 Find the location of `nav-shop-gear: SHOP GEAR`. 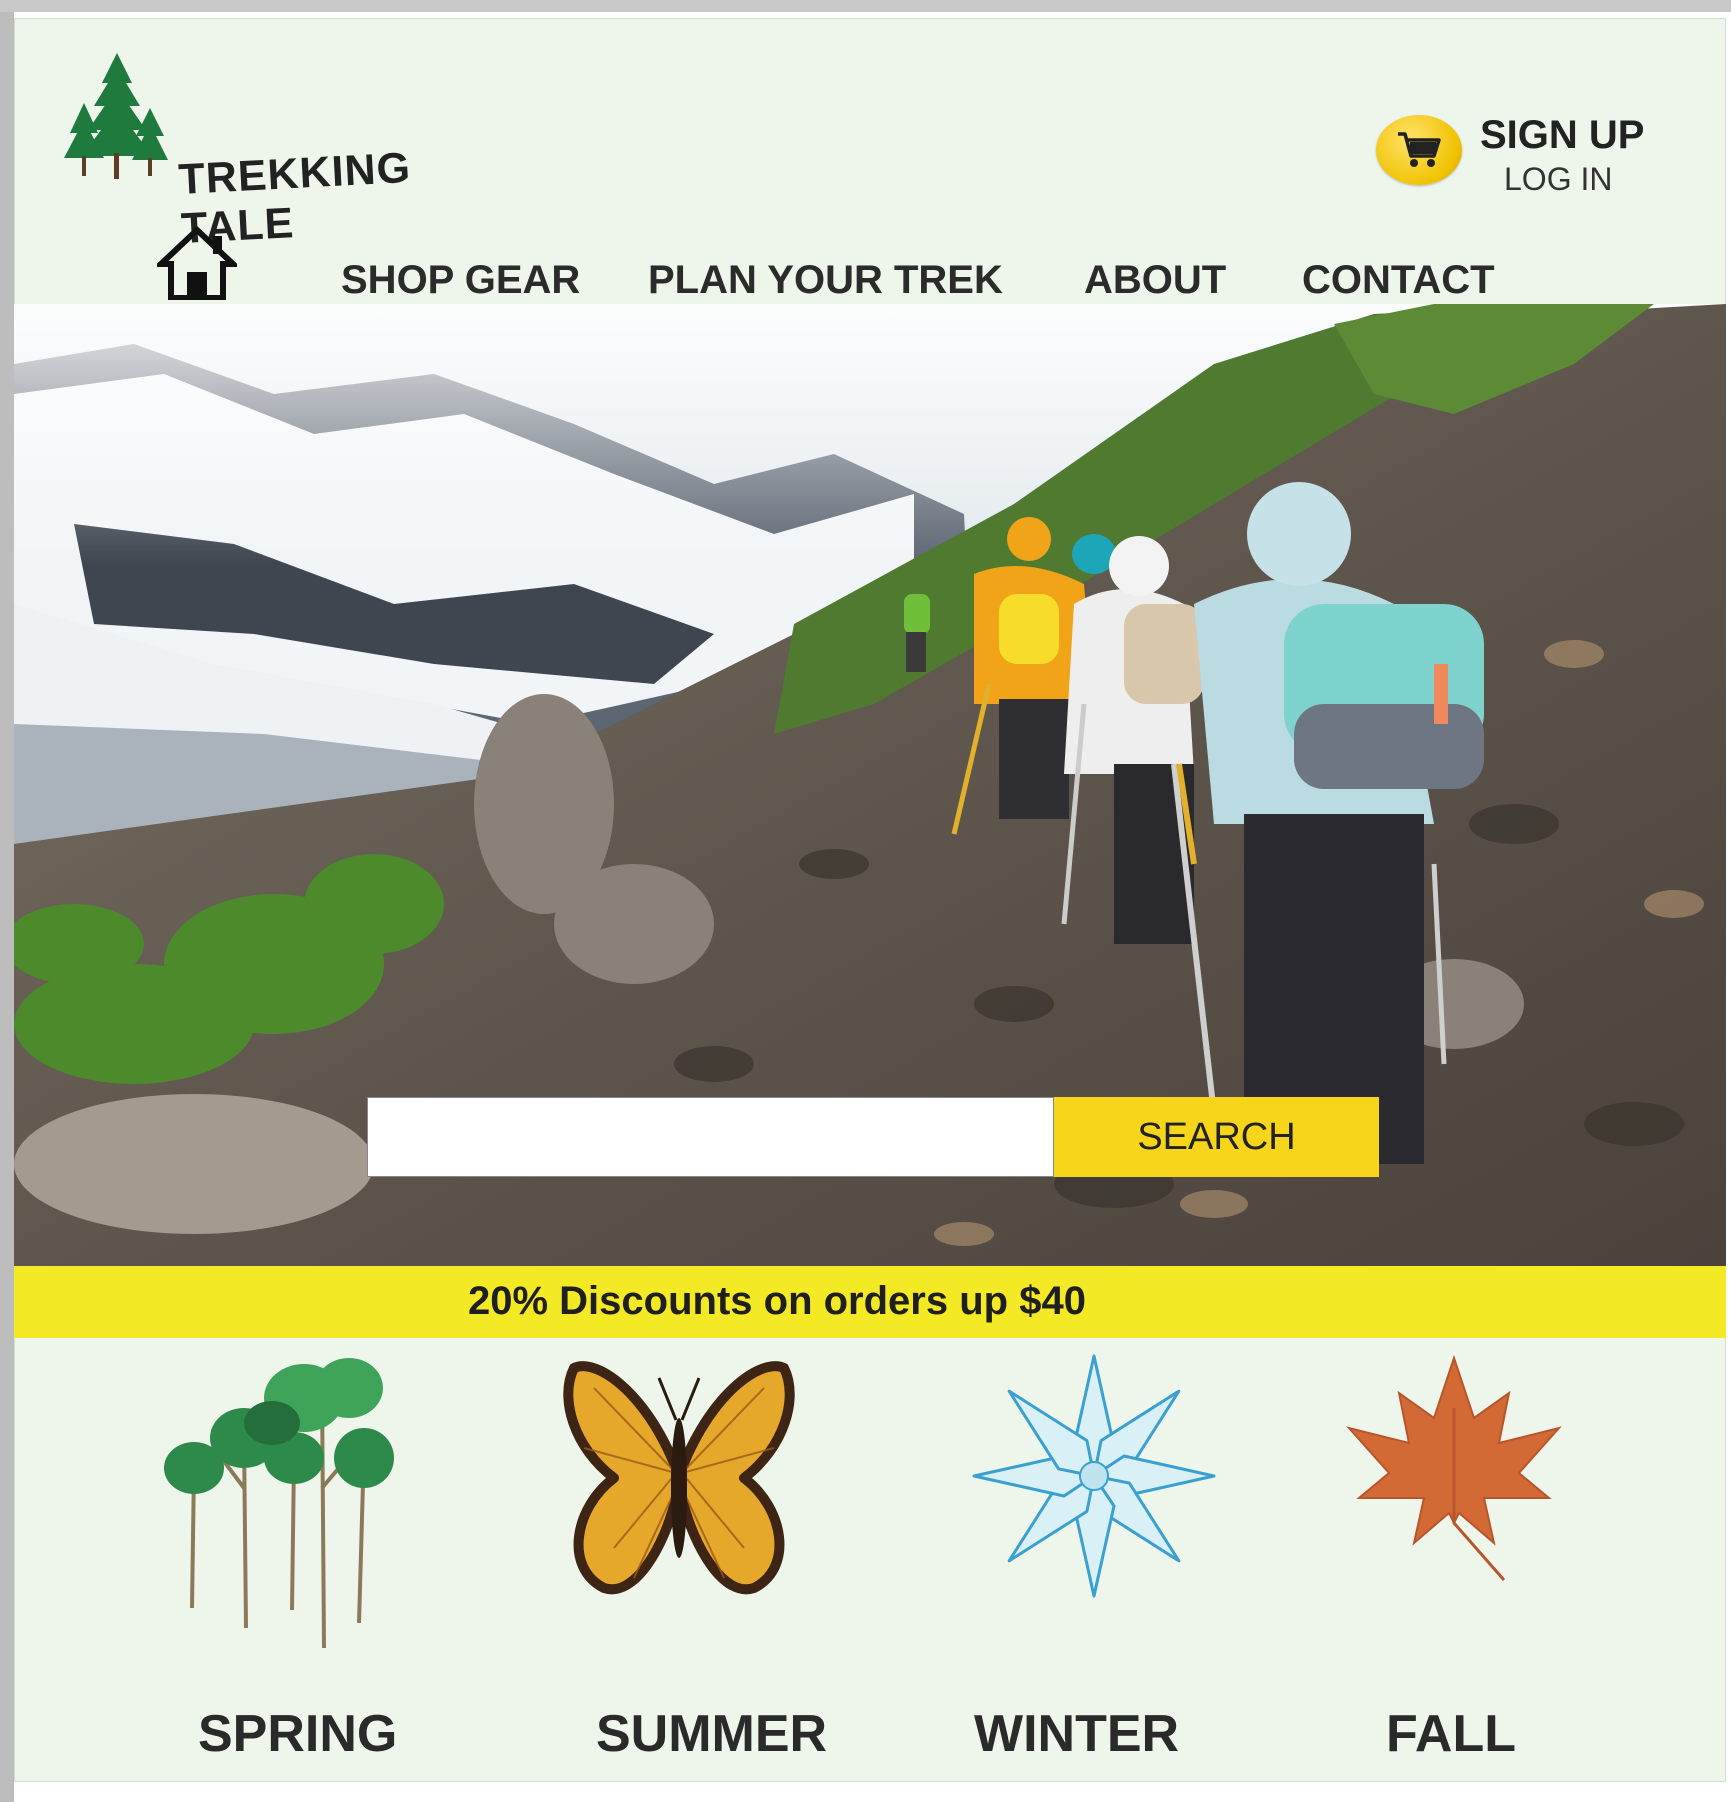

nav-shop-gear: SHOP GEAR is located at coordinates (460, 280).